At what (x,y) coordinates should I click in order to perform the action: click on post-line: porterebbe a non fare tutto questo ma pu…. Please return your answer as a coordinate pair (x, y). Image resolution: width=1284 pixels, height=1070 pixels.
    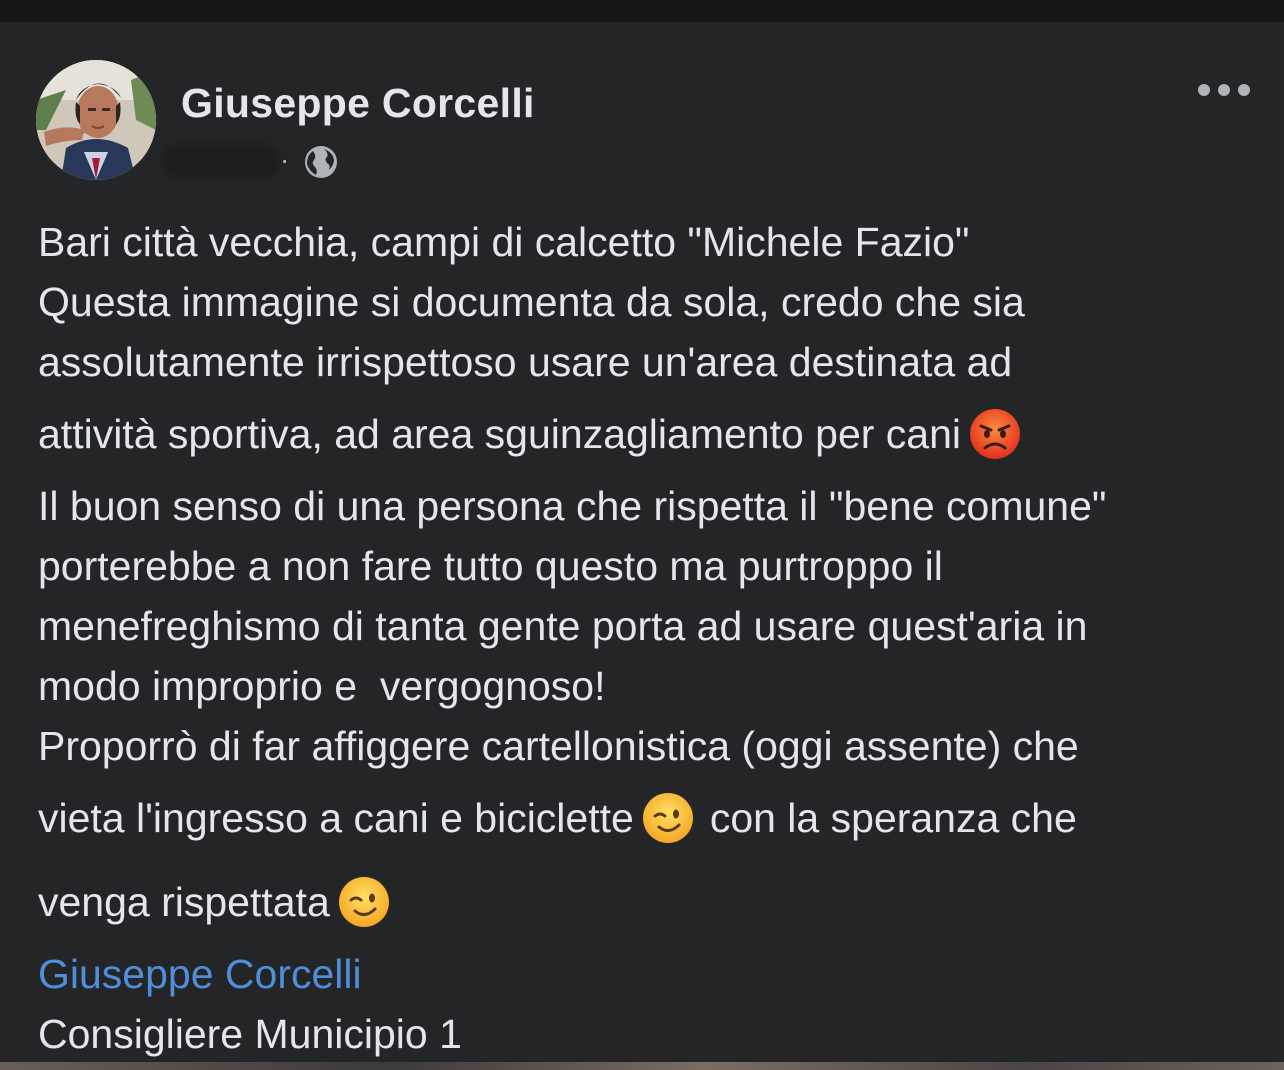
    Looking at the image, I should click on (490, 566).